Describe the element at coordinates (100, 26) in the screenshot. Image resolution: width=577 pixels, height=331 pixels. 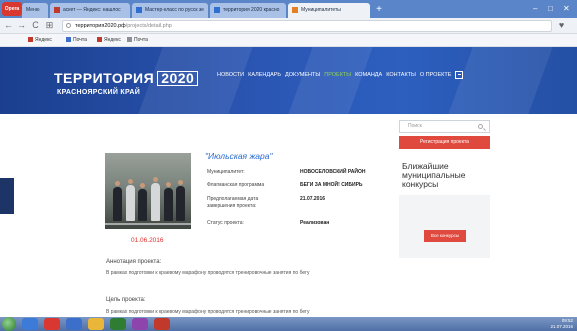
I see `url-host: территория2020.рф` at that location.